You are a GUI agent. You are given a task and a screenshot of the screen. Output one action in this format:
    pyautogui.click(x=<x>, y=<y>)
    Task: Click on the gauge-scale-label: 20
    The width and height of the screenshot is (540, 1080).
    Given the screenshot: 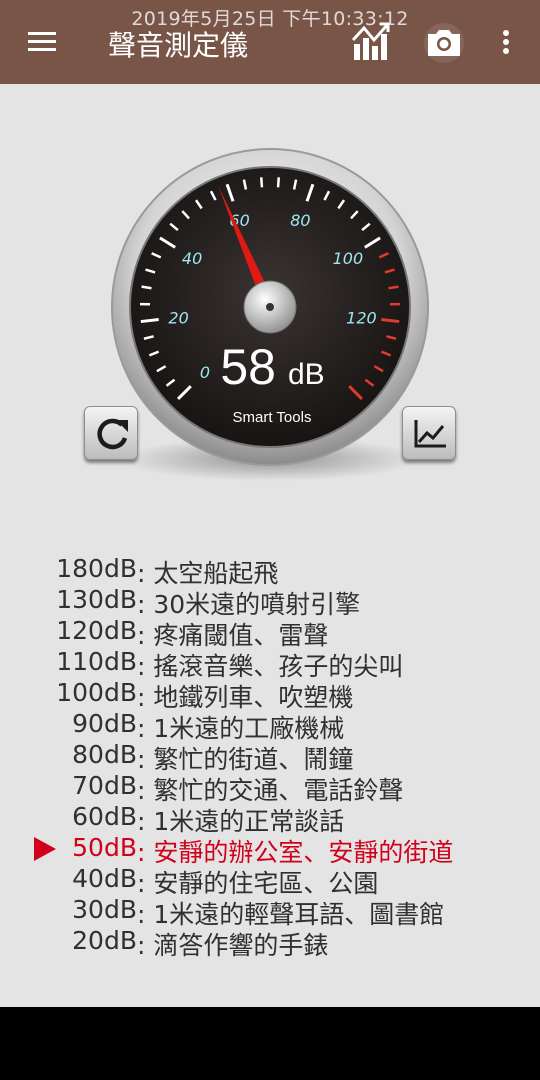 What is the action you would take?
    pyautogui.click(x=178, y=317)
    